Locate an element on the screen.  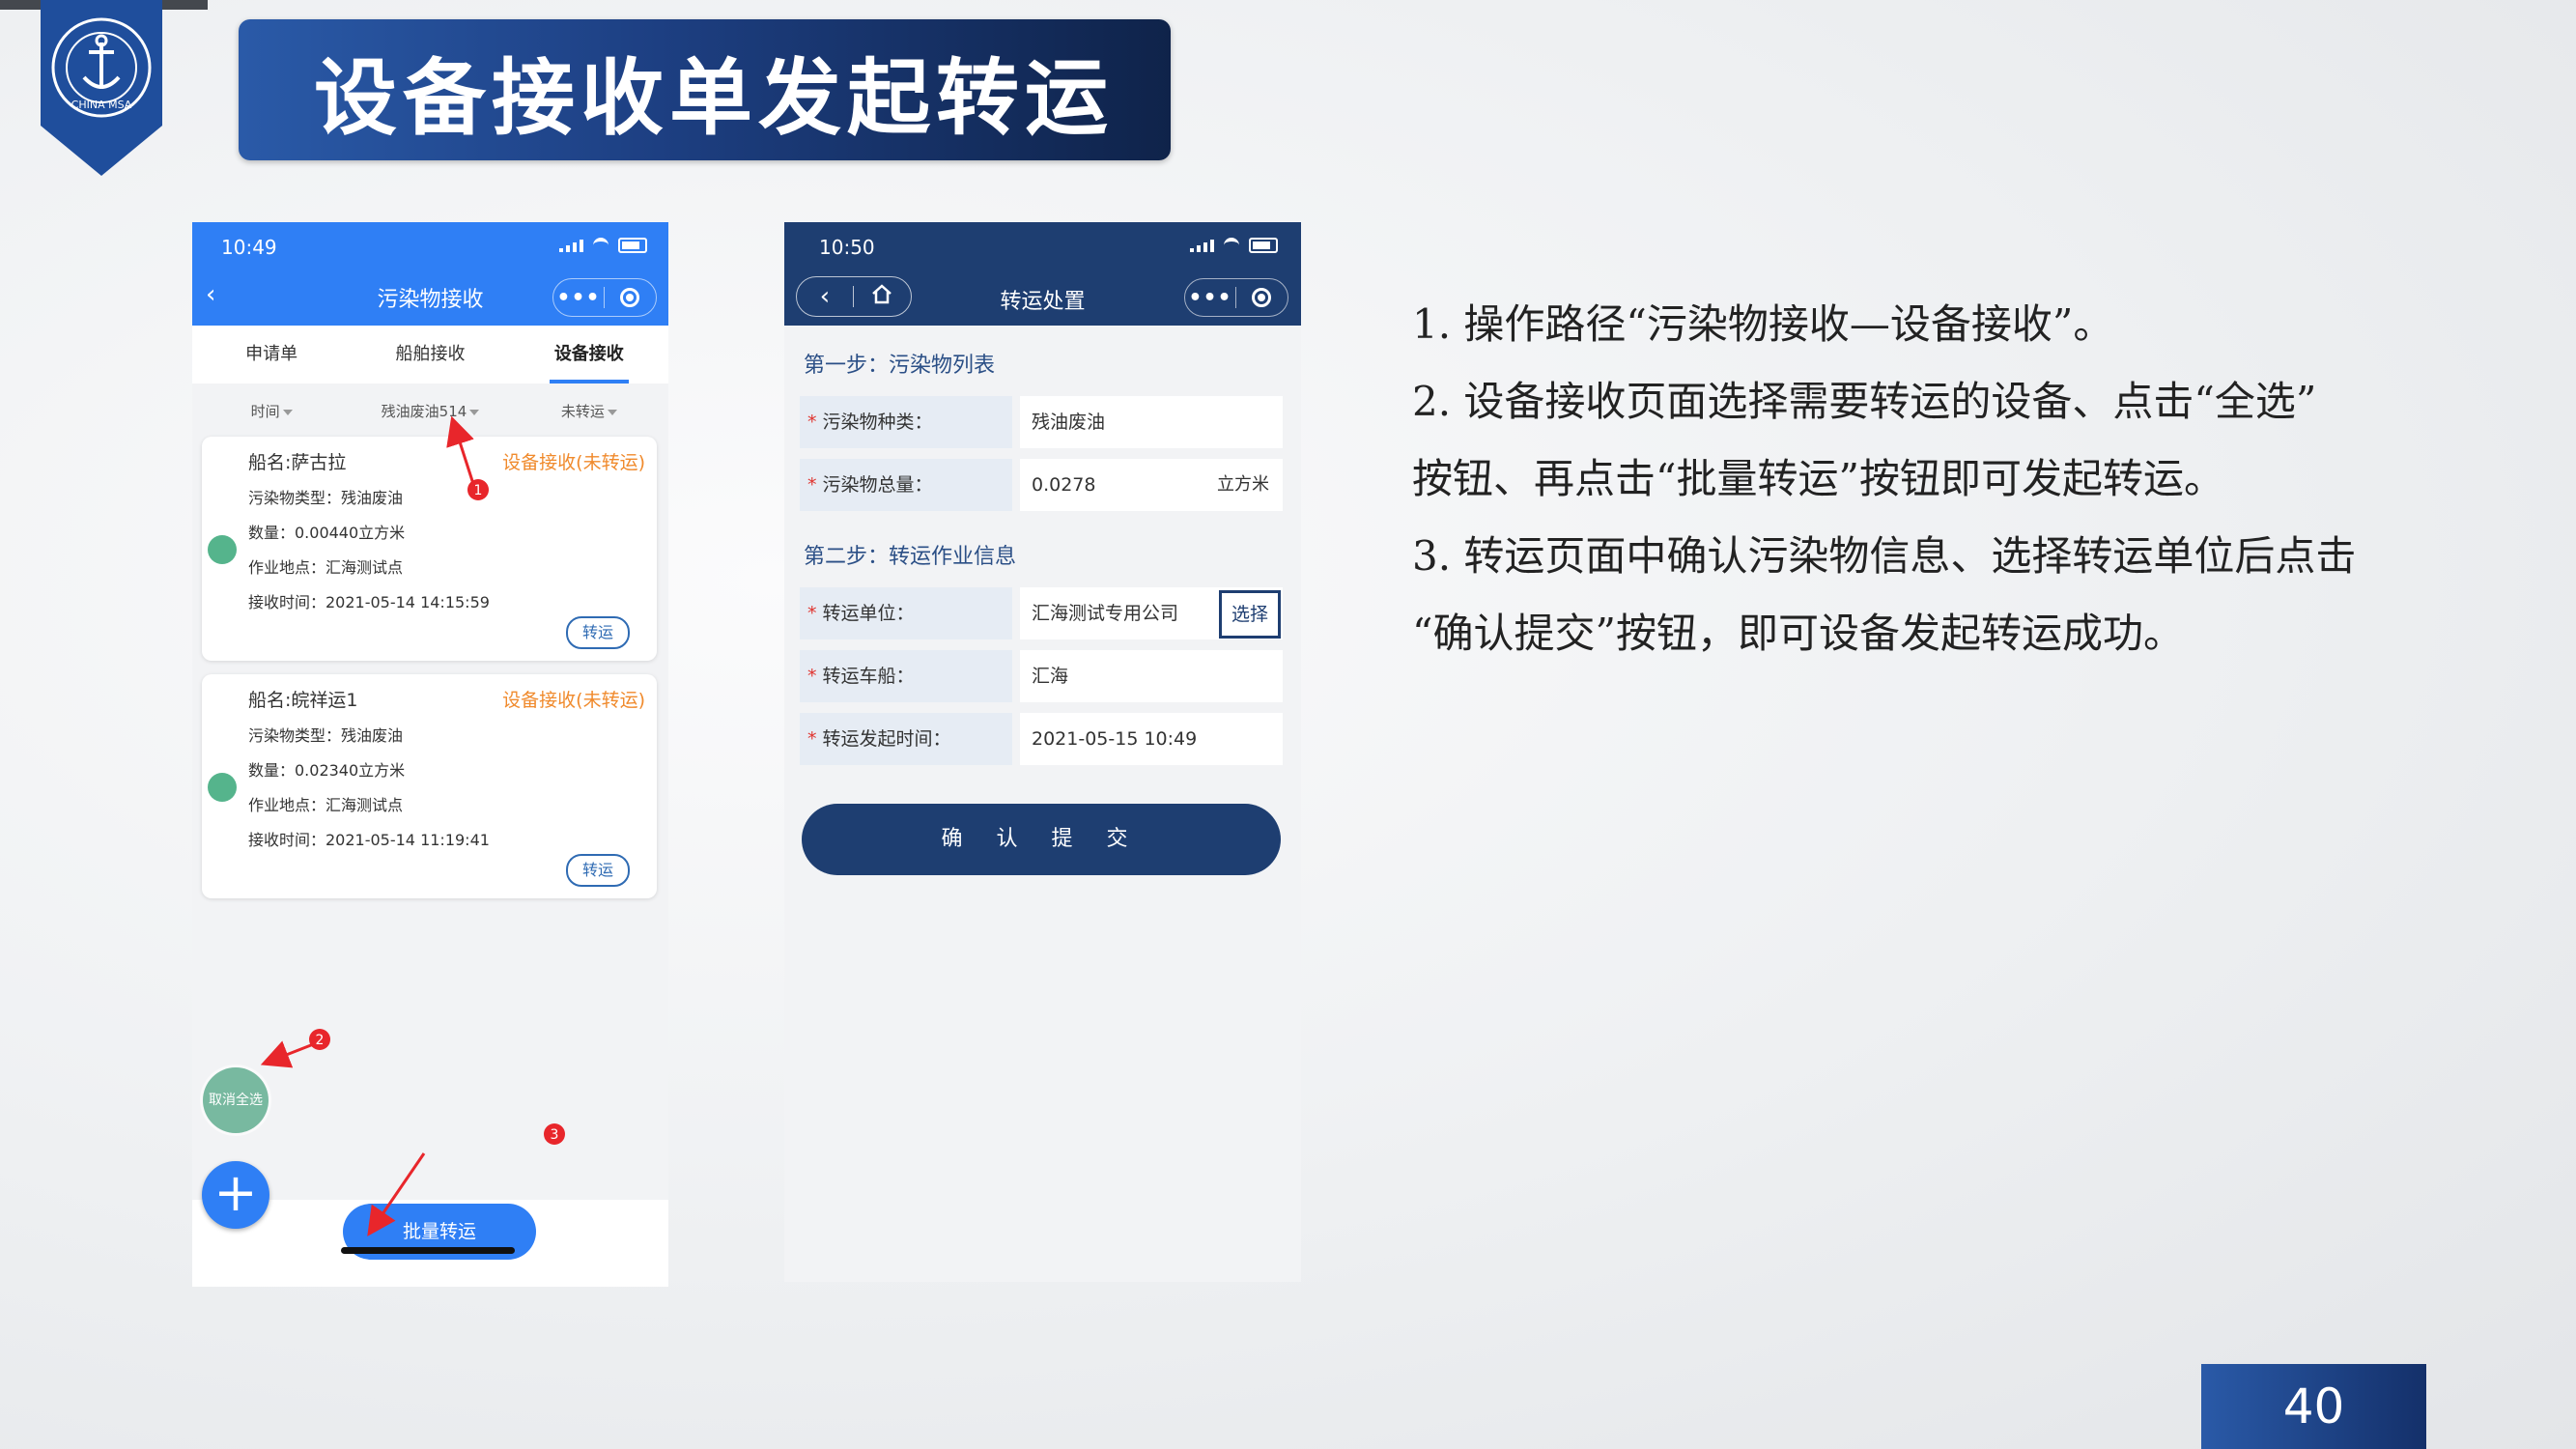
marker-1-label: 1 is located at coordinates (478, 490).